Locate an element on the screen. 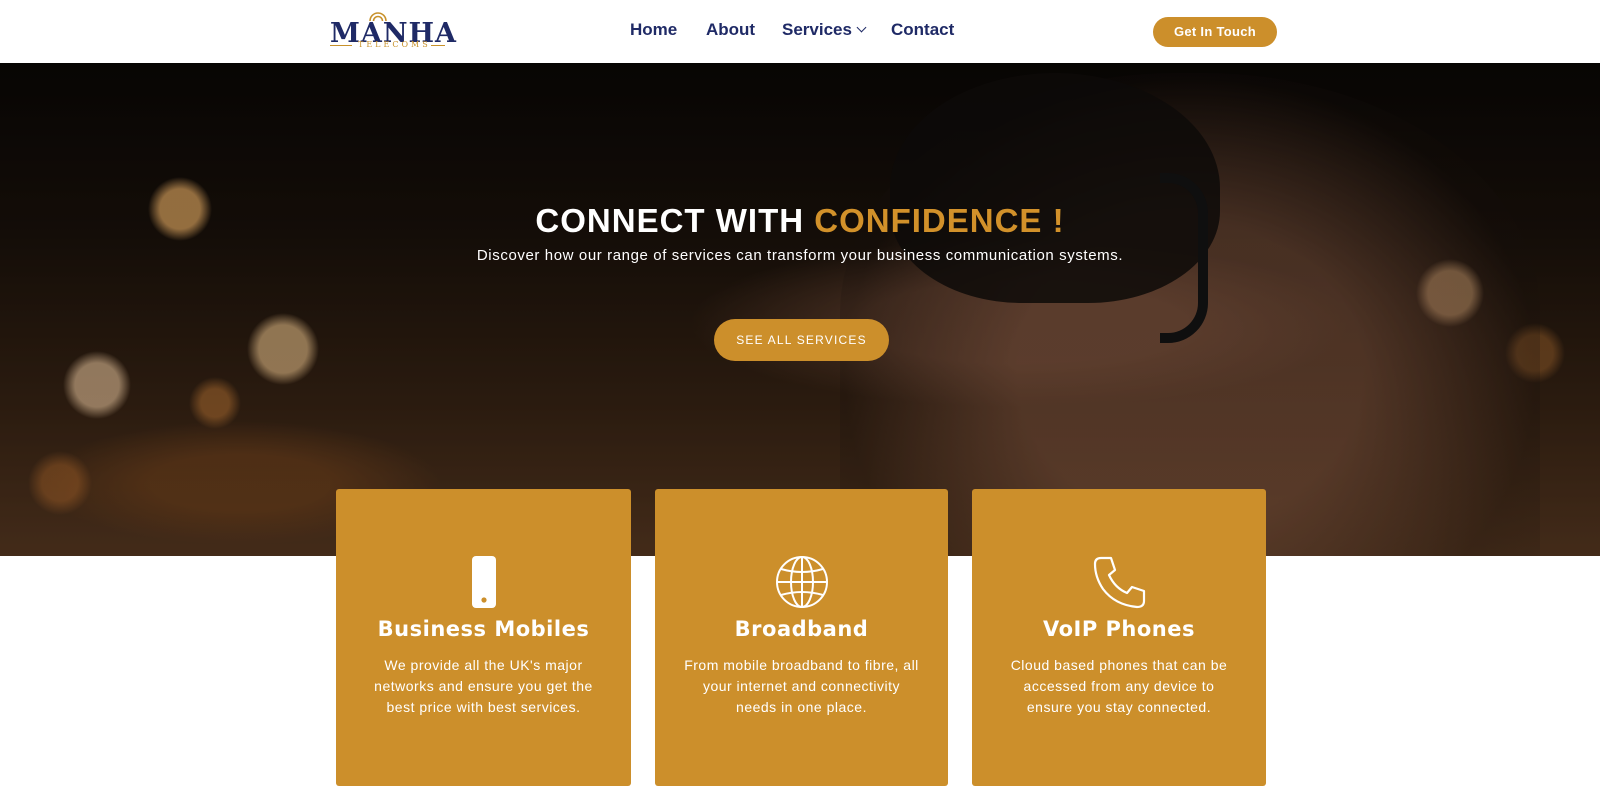 Image resolution: width=1600 pixels, height=791 pixels. nav-item-home: Home is located at coordinates (653, 30).